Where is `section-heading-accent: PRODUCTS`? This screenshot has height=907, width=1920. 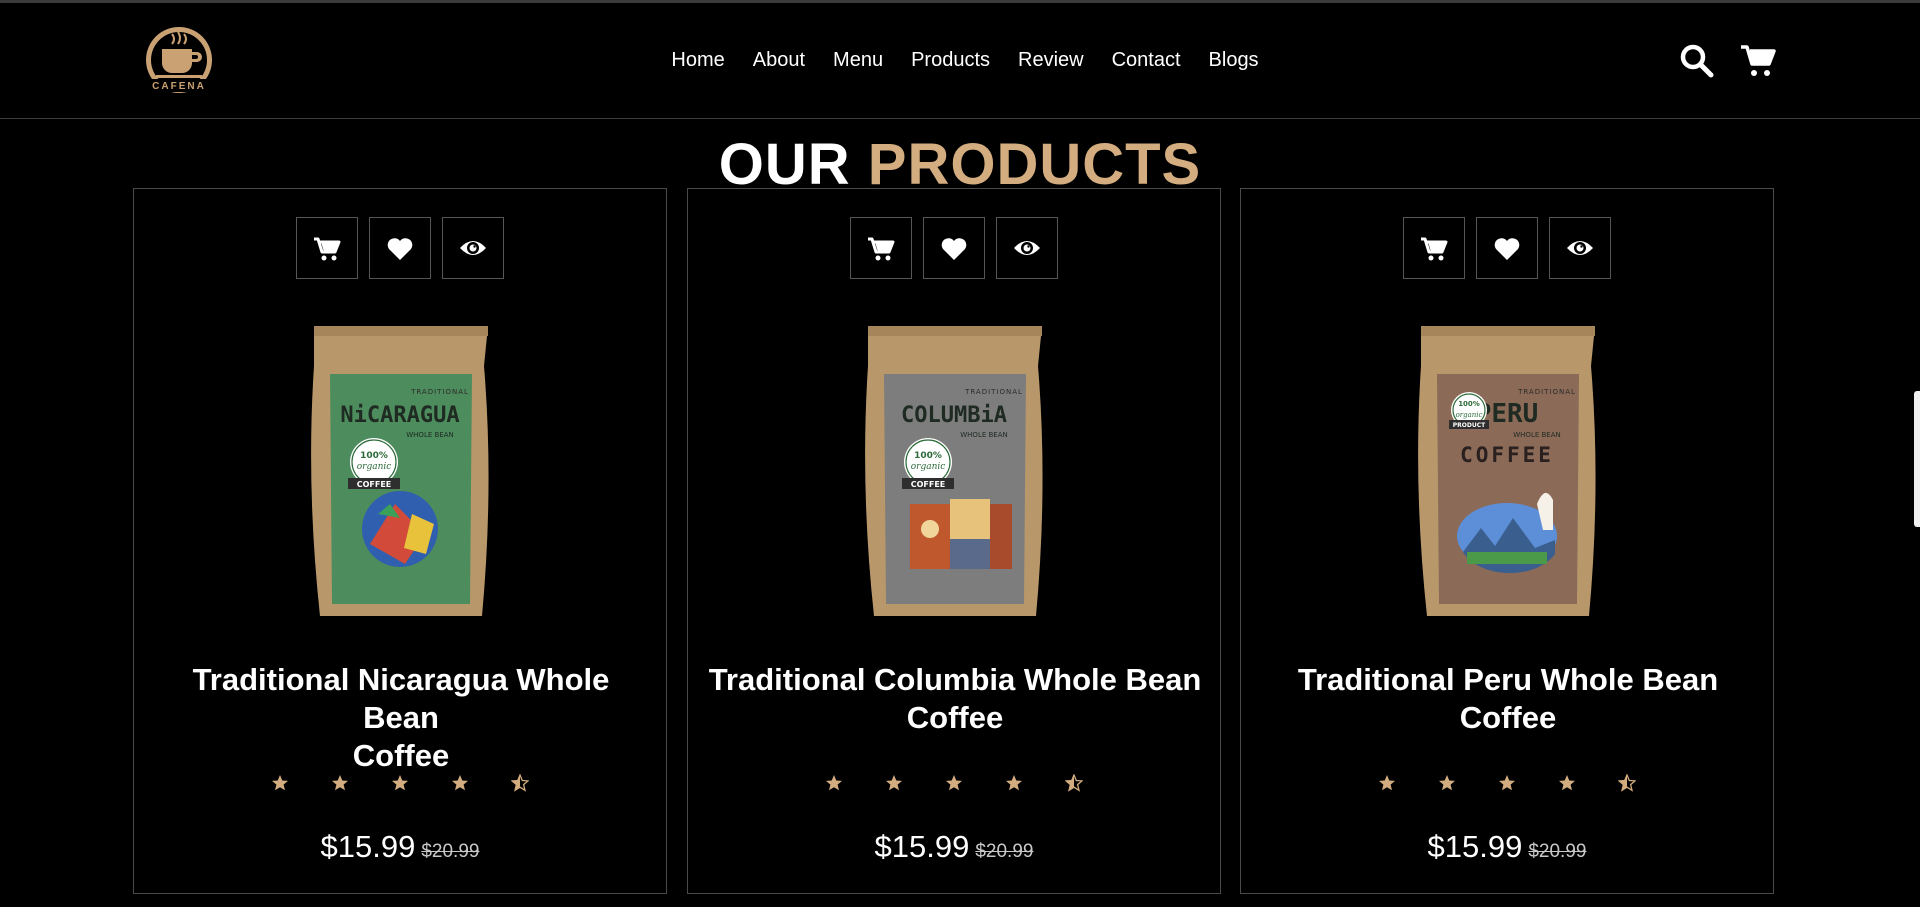 section-heading-accent: PRODUCTS is located at coordinates (1034, 165).